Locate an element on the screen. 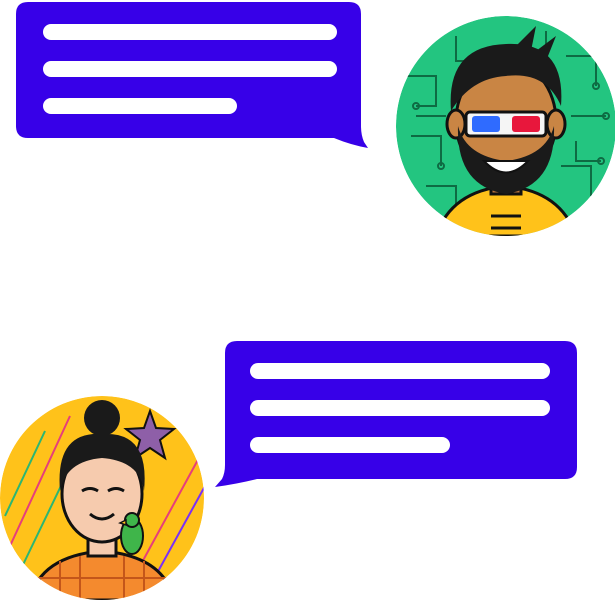 The height and width of the screenshot is (600, 615). avatar-woman-with-parrot is located at coordinates (102, 498).